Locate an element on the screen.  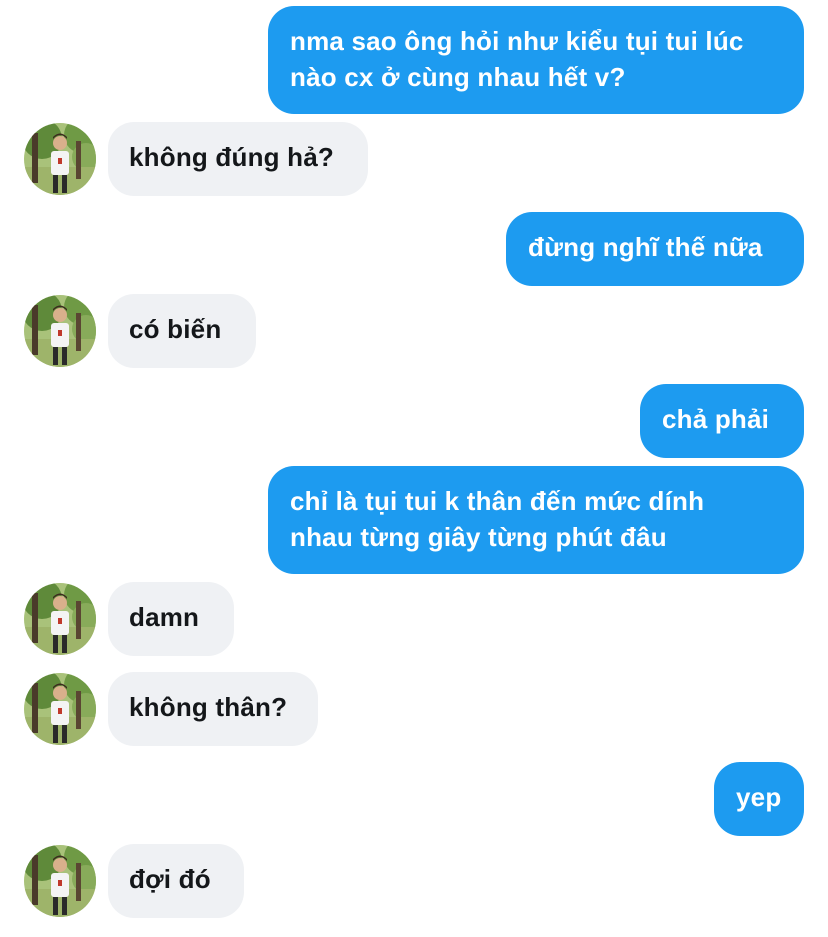
outgoing-message-bubble: chả phải is located at coordinates (722, 421).